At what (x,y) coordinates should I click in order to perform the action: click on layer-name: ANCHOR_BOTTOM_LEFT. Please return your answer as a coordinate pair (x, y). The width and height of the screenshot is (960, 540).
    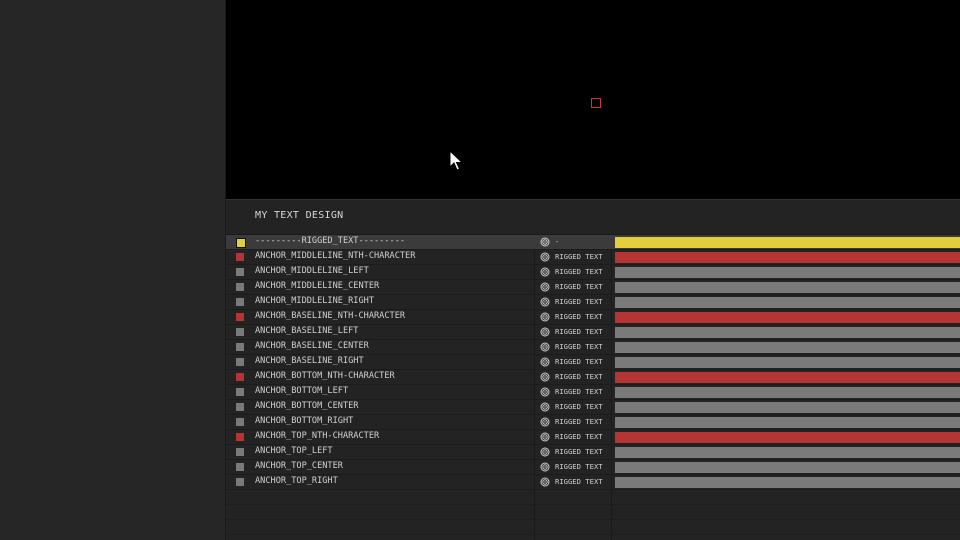
    Looking at the image, I should click on (301, 391).